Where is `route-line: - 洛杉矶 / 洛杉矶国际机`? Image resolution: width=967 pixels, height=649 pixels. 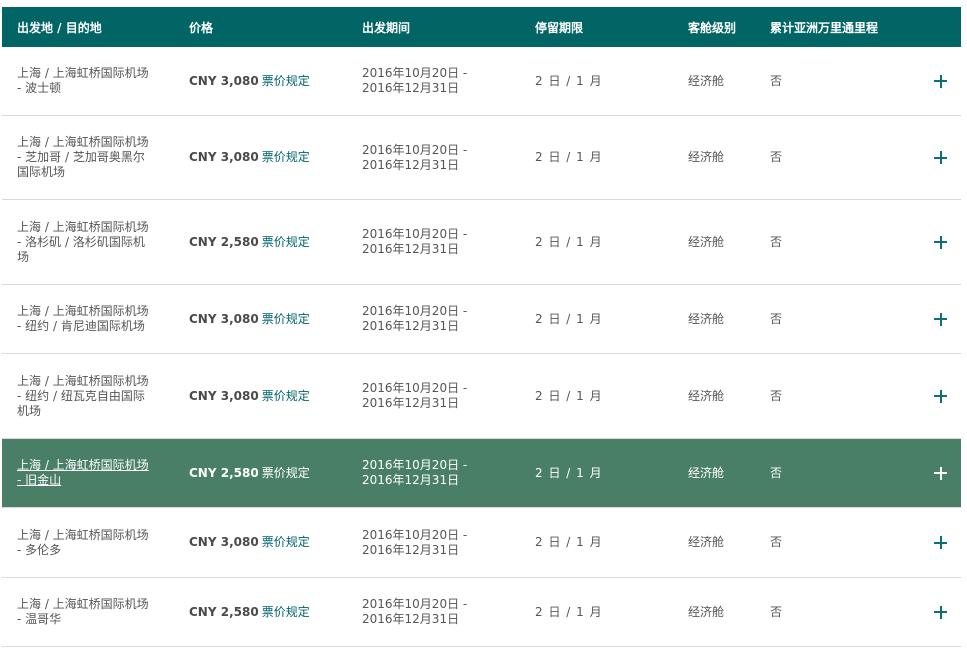 route-line: - 洛杉矶 / 洛杉矶国际机 is located at coordinates (81, 241).